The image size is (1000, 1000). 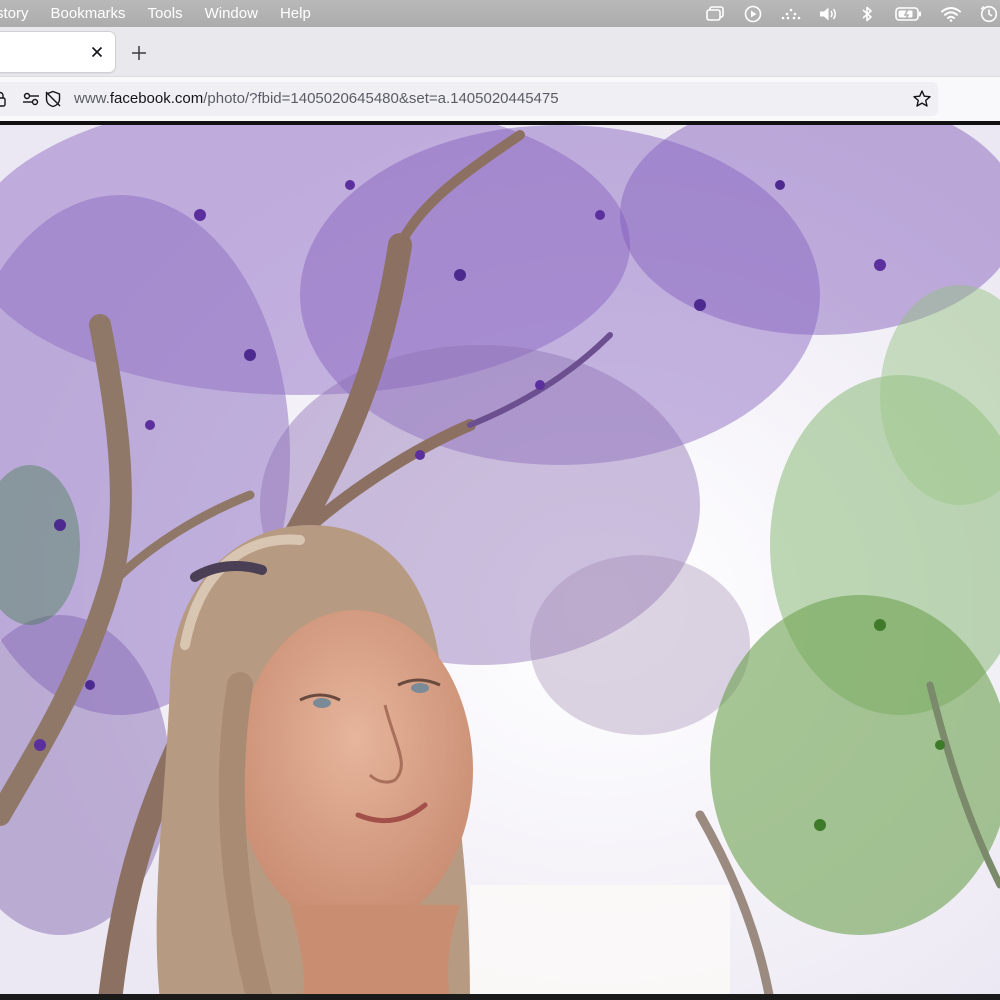 What do you see at coordinates (989, 14) in the screenshot?
I see `clock-icon` at bounding box center [989, 14].